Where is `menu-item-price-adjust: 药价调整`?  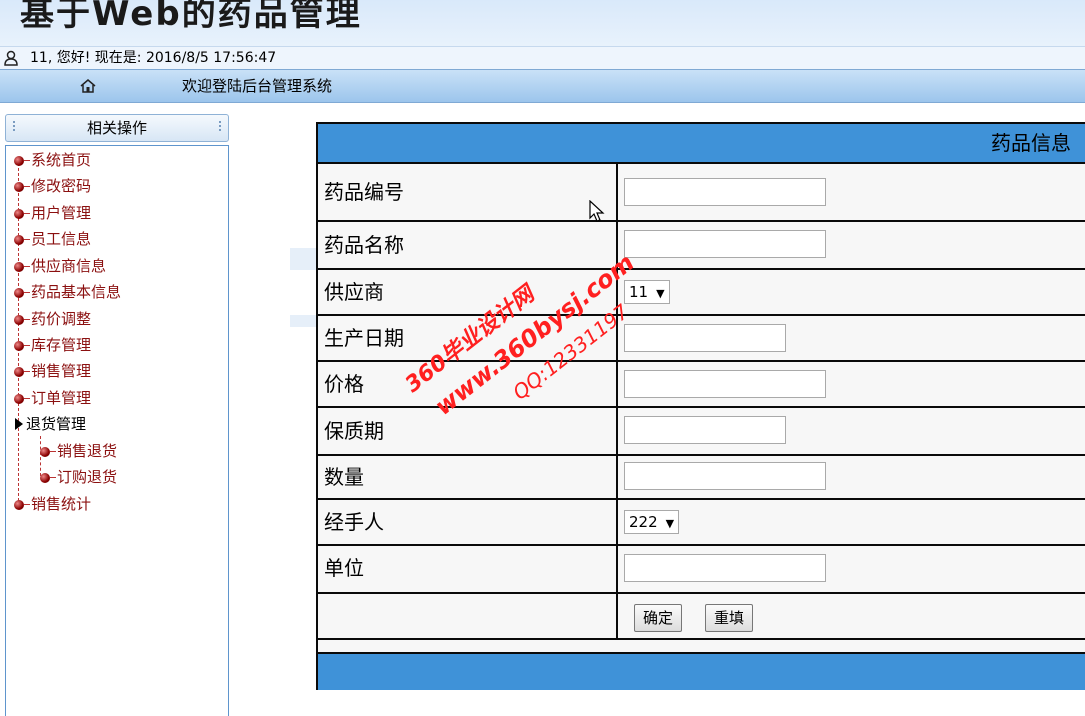 menu-item-price-adjust: 药价调整 is located at coordinates (52, 319).